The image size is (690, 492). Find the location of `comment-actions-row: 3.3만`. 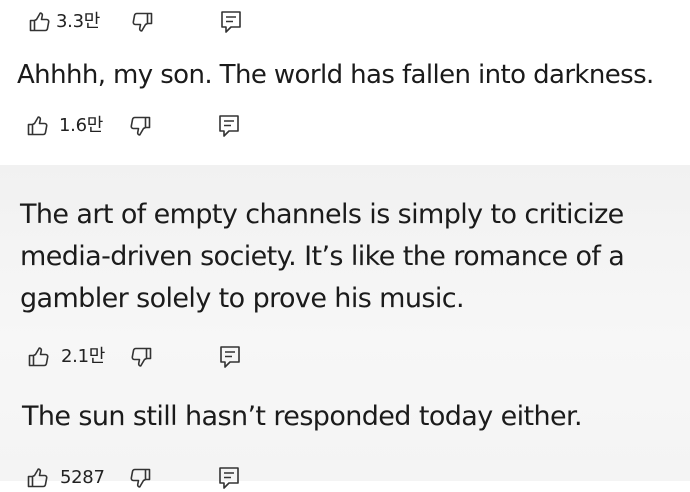

comment-actions-row: 3.3만 is located at coordinates (345, 22).